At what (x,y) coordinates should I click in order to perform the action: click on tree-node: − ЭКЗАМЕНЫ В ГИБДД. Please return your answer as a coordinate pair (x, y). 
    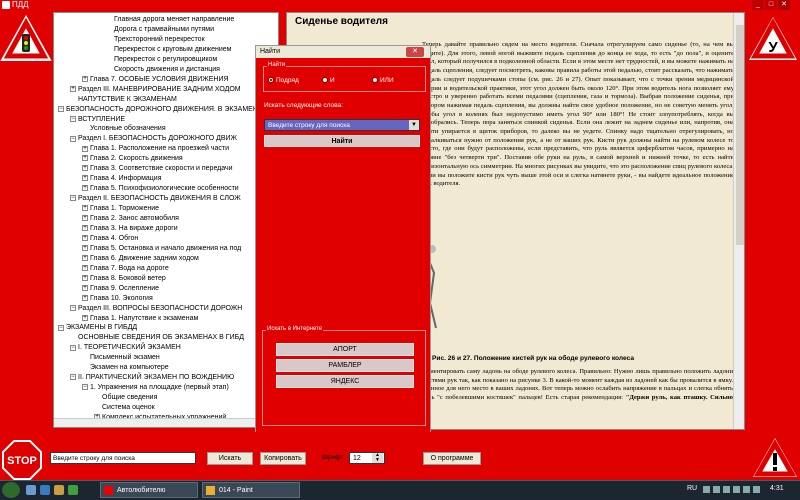
    Looking at the image, I should click on (97, 327).